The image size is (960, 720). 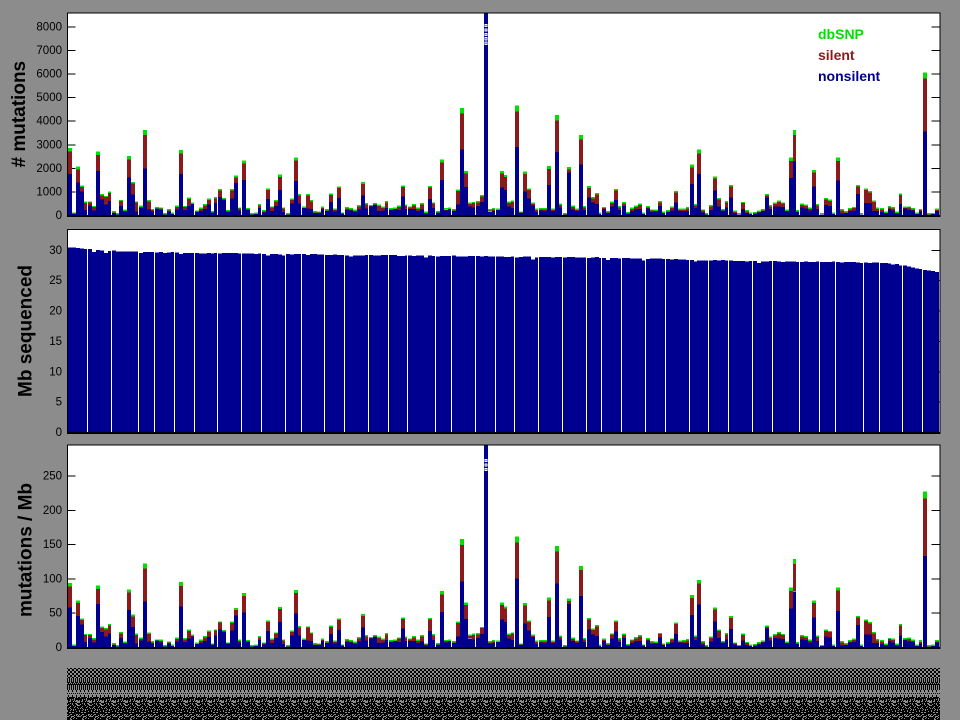 I want to click on svg-text: 2000, so click(x=49, y=169).